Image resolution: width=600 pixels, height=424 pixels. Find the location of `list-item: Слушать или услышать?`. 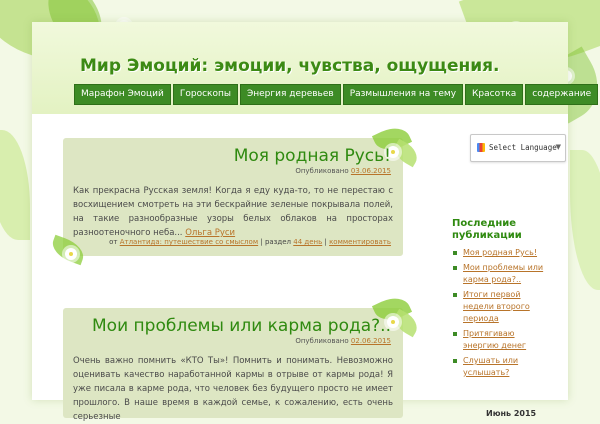

list-item: Слушать или услышать? is located at coordinates (500, 367).